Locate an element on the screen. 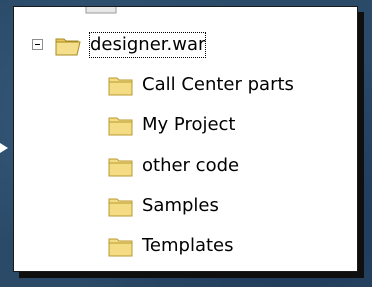 This screenshot has width=372, height=287. tree-label: My Project is located at coordinates (189, 125).